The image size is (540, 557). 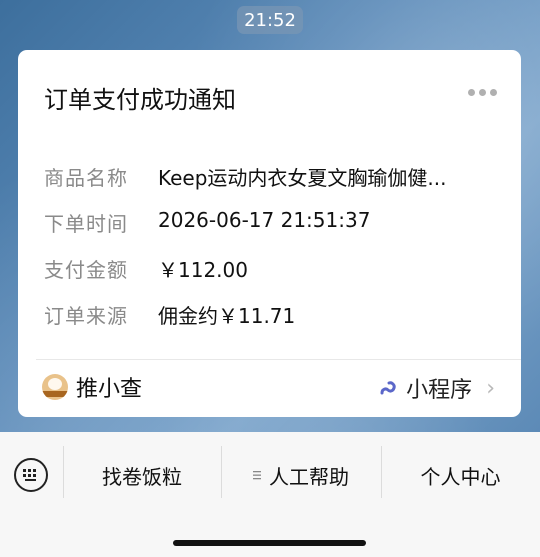 What do you see at coordinates (86, 178) in the screenshot?
I see `row-key: 商品名称` at bounding box center [86, 178].